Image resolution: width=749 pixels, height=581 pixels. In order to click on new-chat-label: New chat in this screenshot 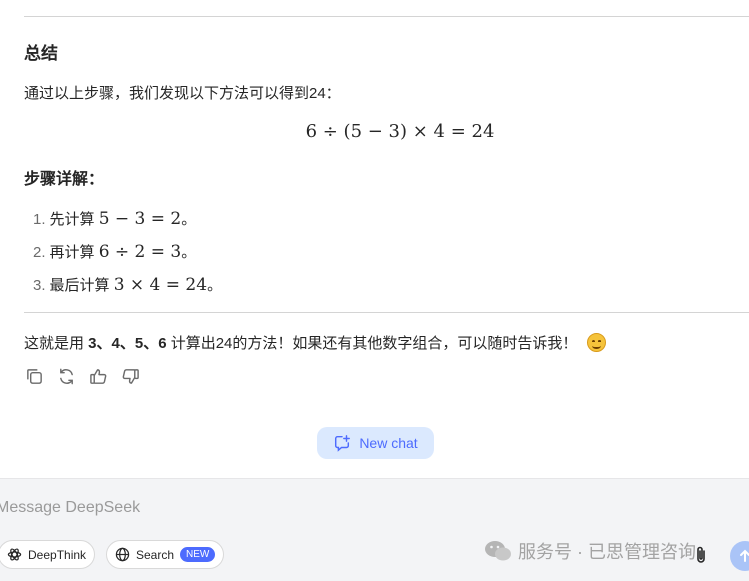, I will do `click(388, 443)`.